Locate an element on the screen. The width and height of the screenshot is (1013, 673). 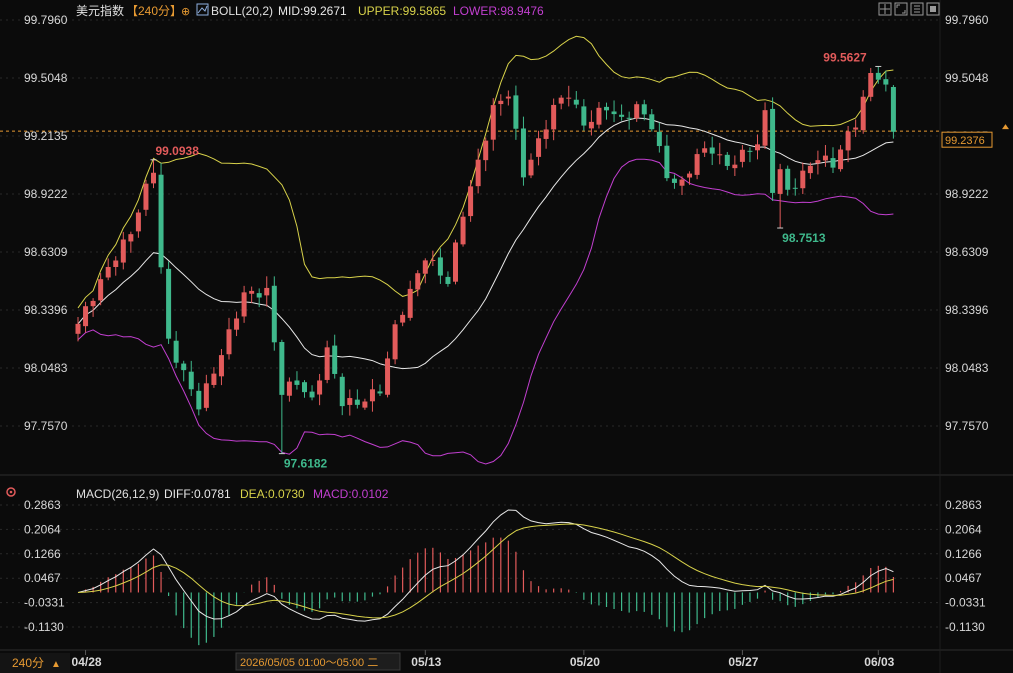
date-label: 05/13 is located at coordinates (426, 662).